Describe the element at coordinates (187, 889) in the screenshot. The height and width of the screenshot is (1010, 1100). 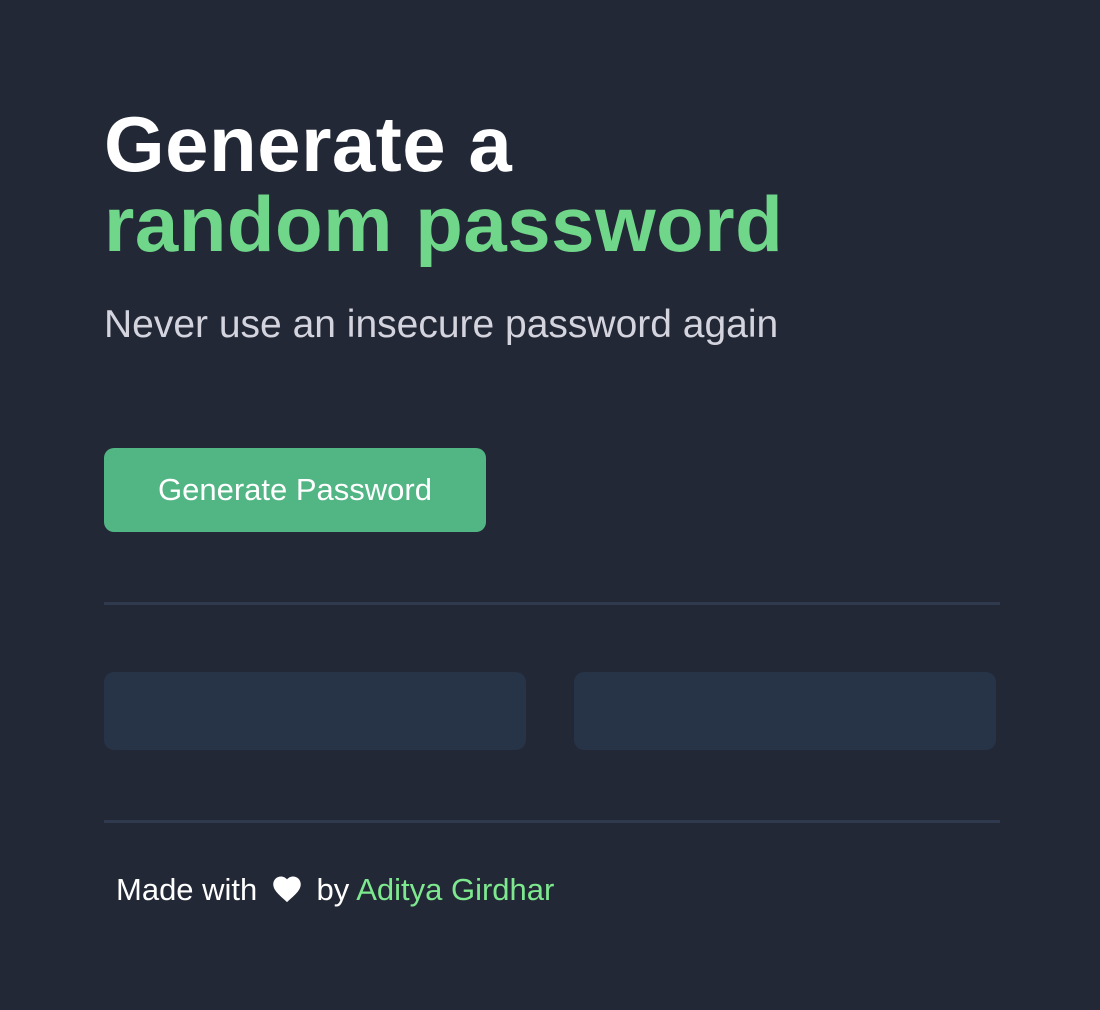
I see `footer-prefix: Made with` at that location.